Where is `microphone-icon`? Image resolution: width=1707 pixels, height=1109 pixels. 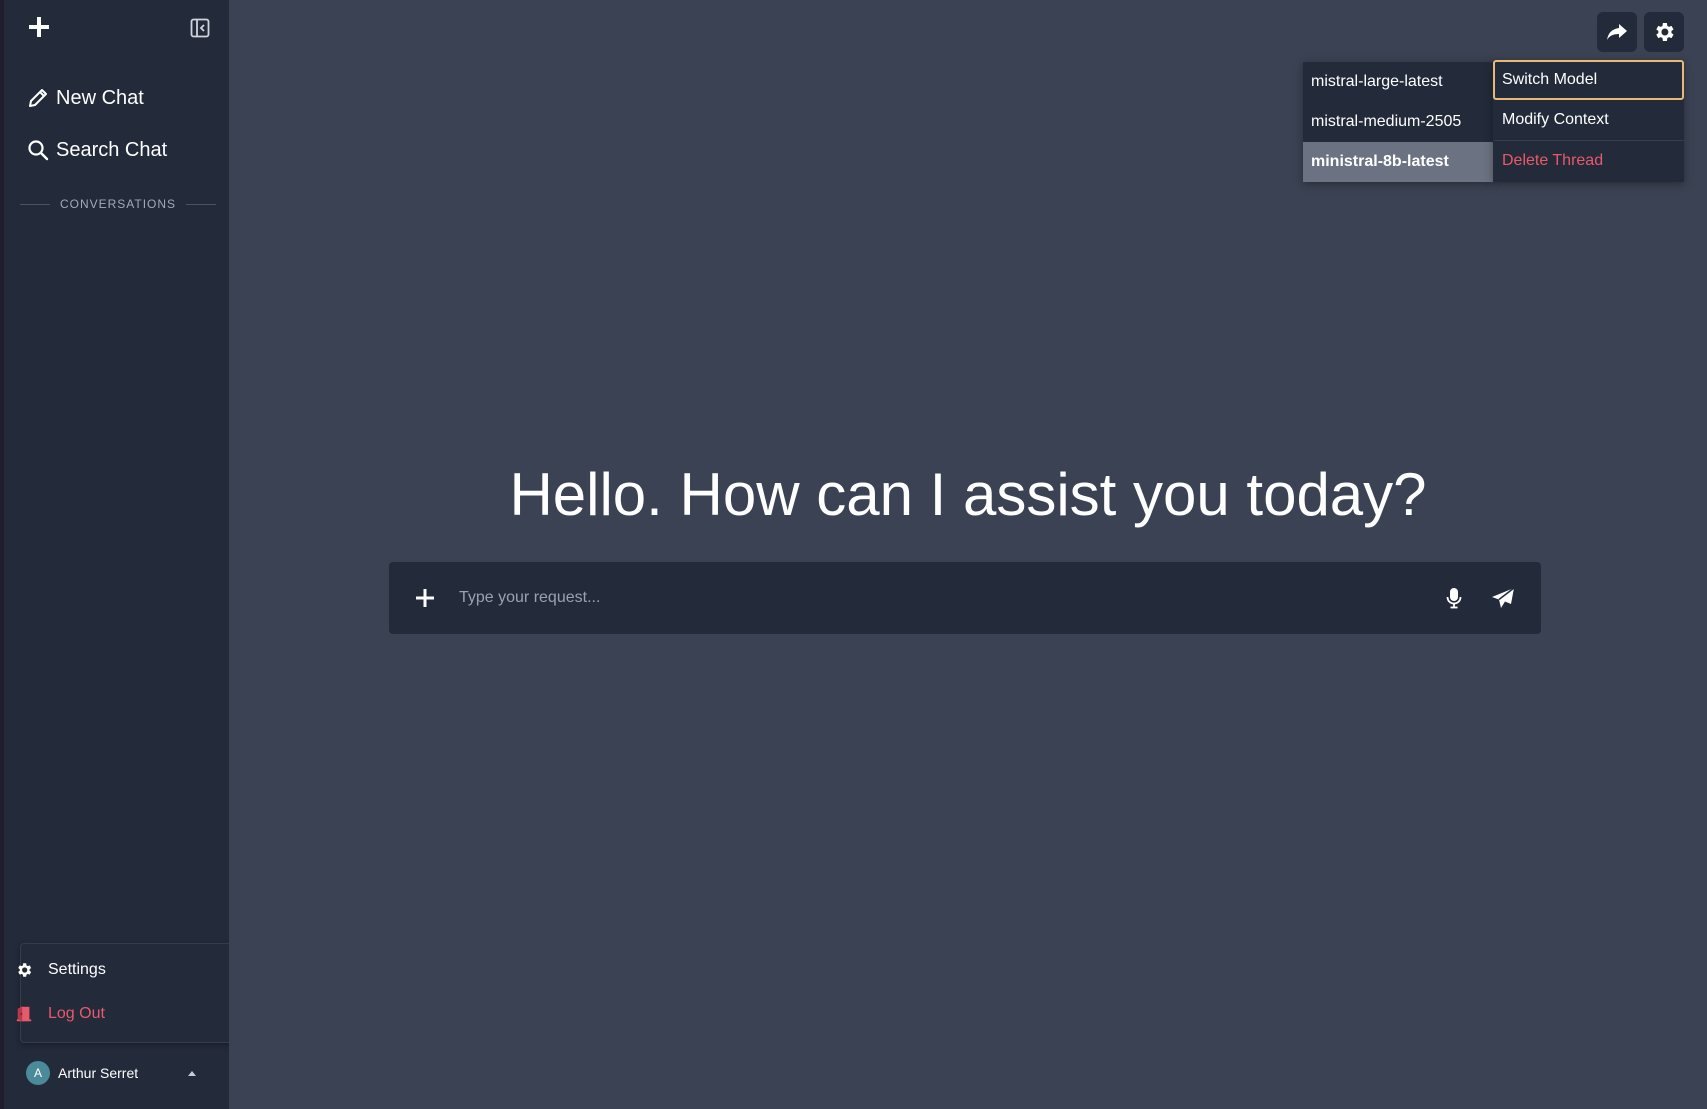
microphone-icon is located at coordinates (1454, 598).